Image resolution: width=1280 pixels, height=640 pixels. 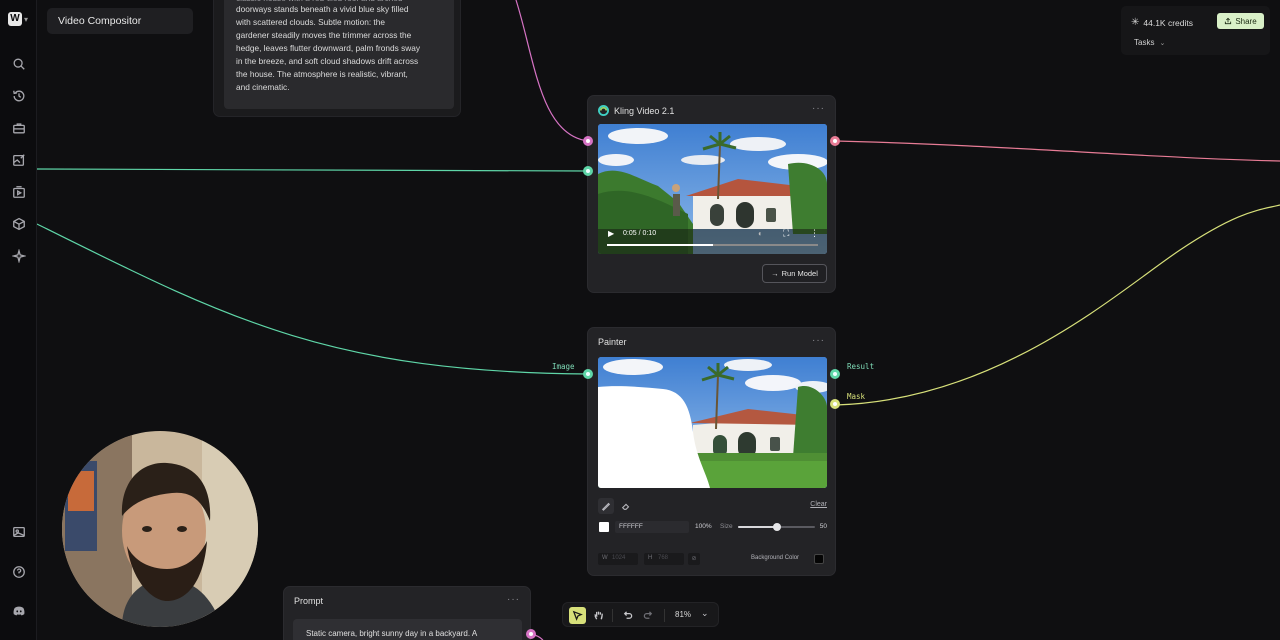 I want to click on eraser-icon, so click(x=625, y=506).